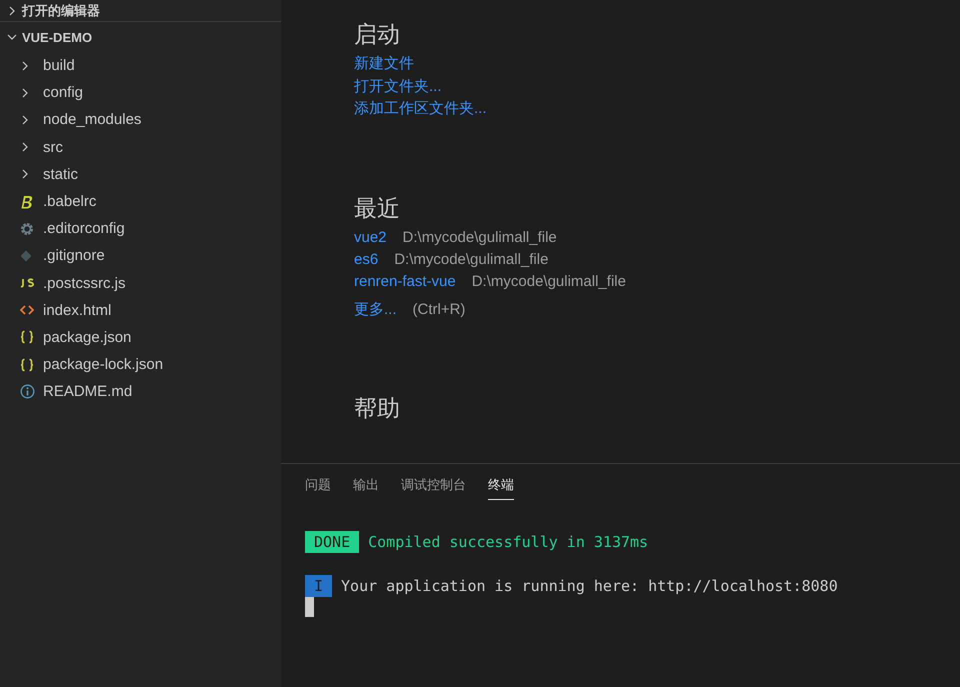 The width and height of the screenshot is (960, 687). What do you see at coordinates (377, 408) in the screenshot?
I see `section-heading: 帮助` at bounding box center [377, 408].